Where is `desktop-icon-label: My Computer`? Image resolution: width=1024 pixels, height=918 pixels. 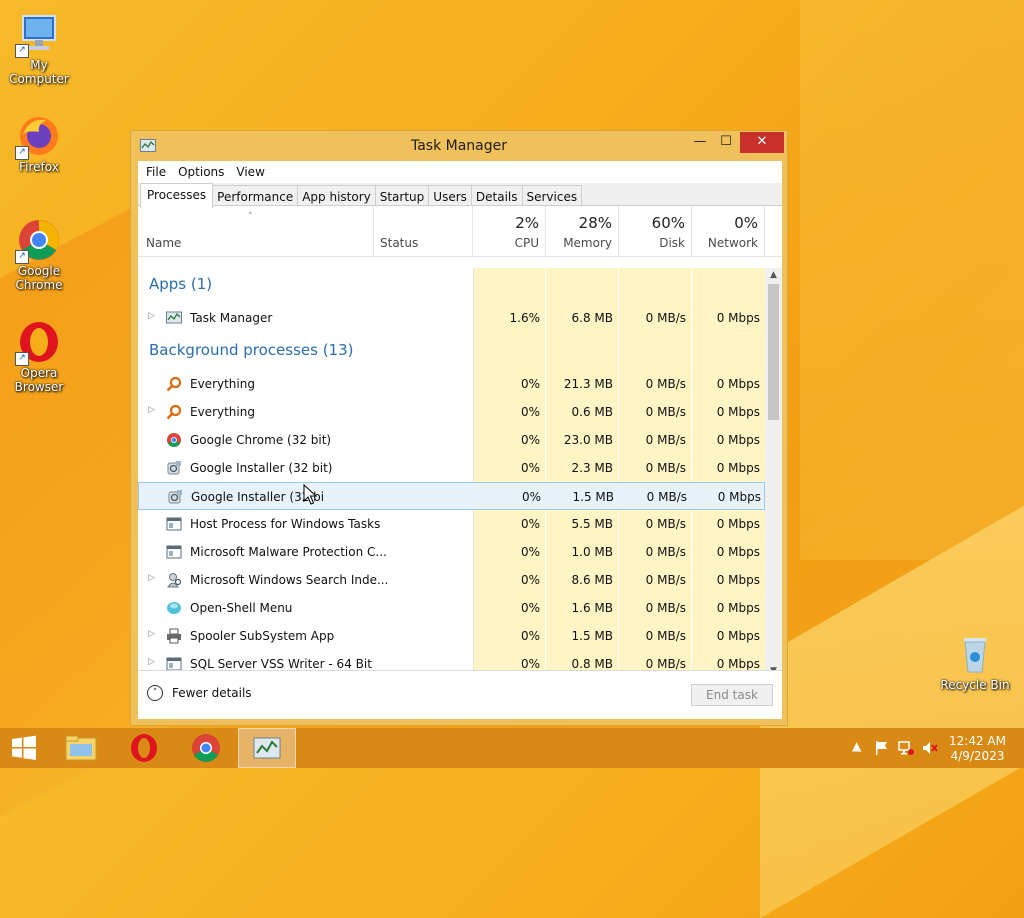
desktop-icon-label: My Computer is located at coordinates (39, 72).